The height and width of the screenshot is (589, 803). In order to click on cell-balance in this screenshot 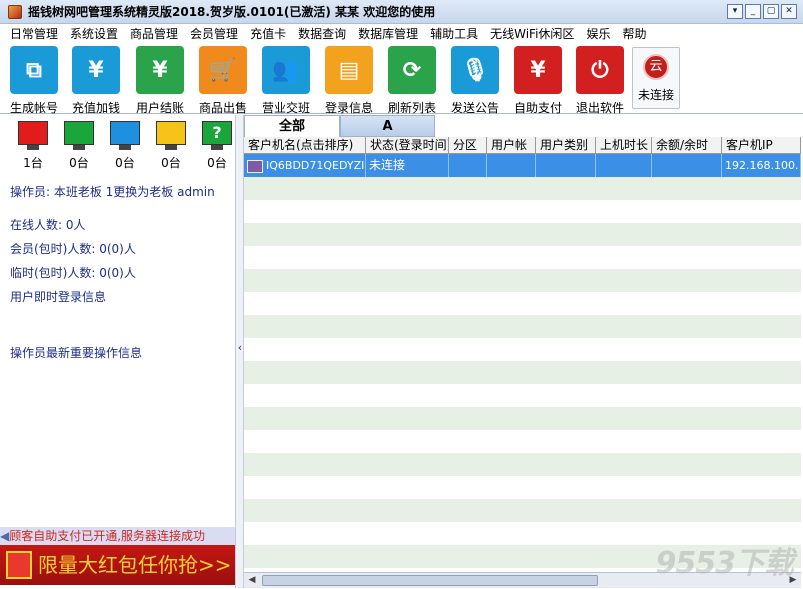, I will do `click(687, 165)`.